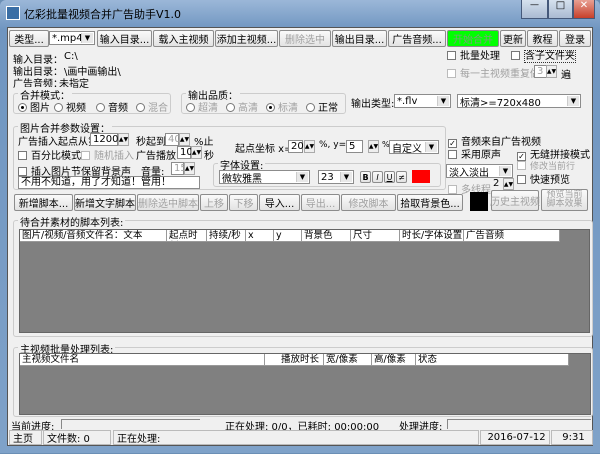 The height and width of the screenshot is (454, 600). I want to click on history-main-video-button: 历史主视频, so click(515, 200).